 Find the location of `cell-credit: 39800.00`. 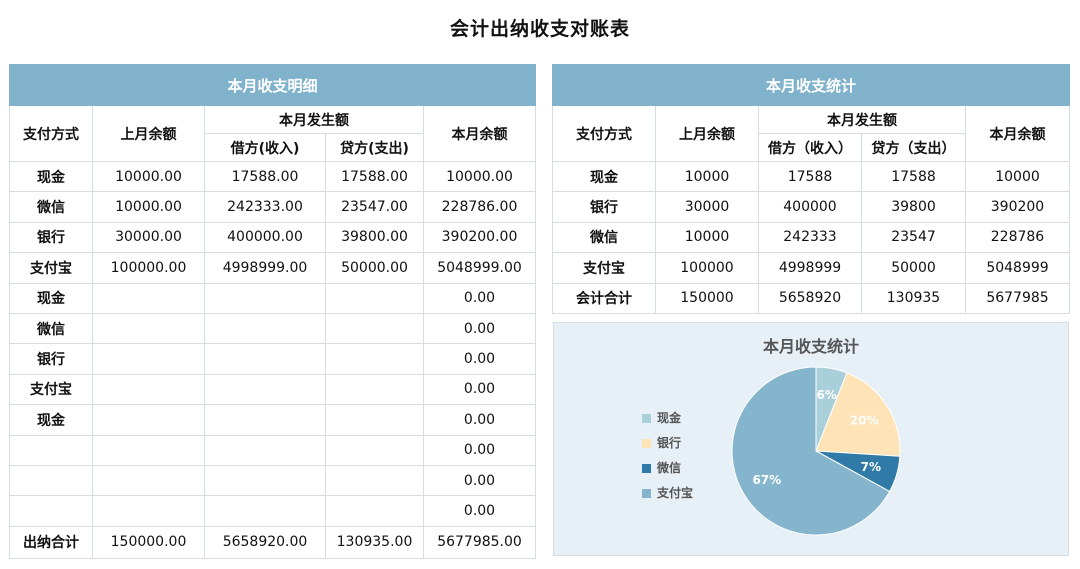

cell-credit: 39800.00 is located at coordinates (374, 237).